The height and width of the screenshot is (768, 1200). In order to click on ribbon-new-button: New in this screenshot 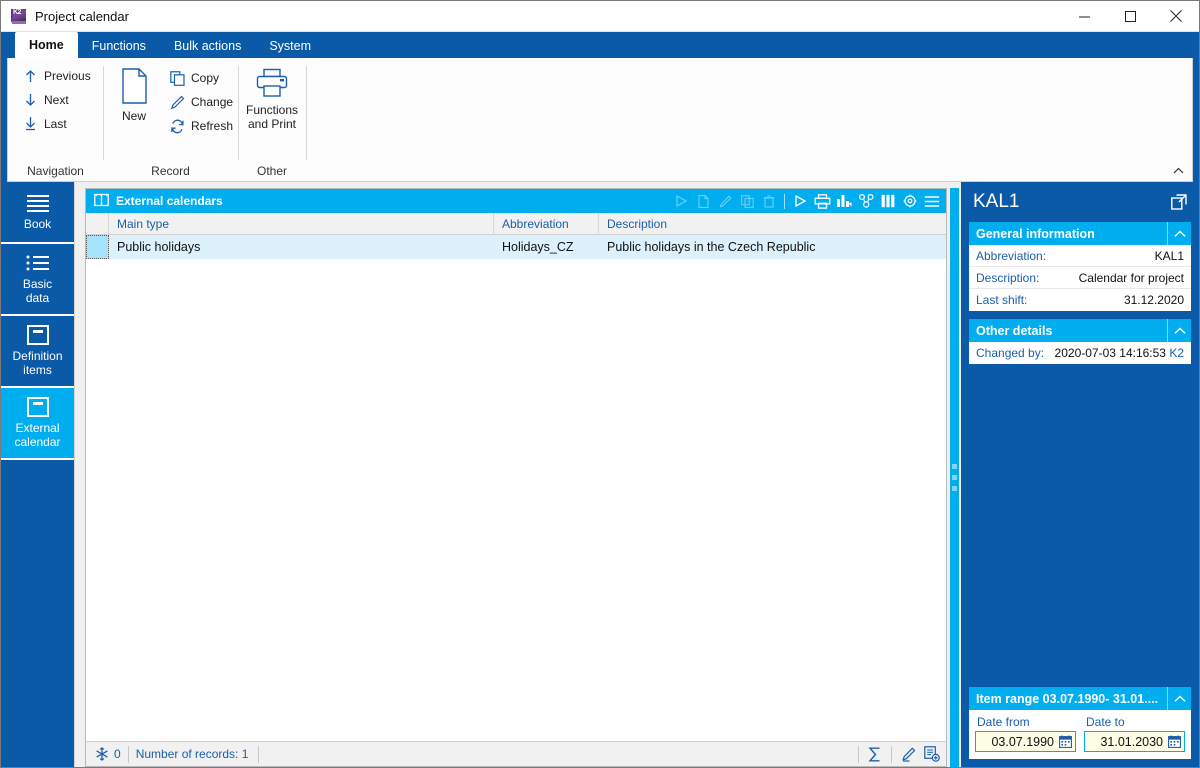, I will do `click(134, 93)`.